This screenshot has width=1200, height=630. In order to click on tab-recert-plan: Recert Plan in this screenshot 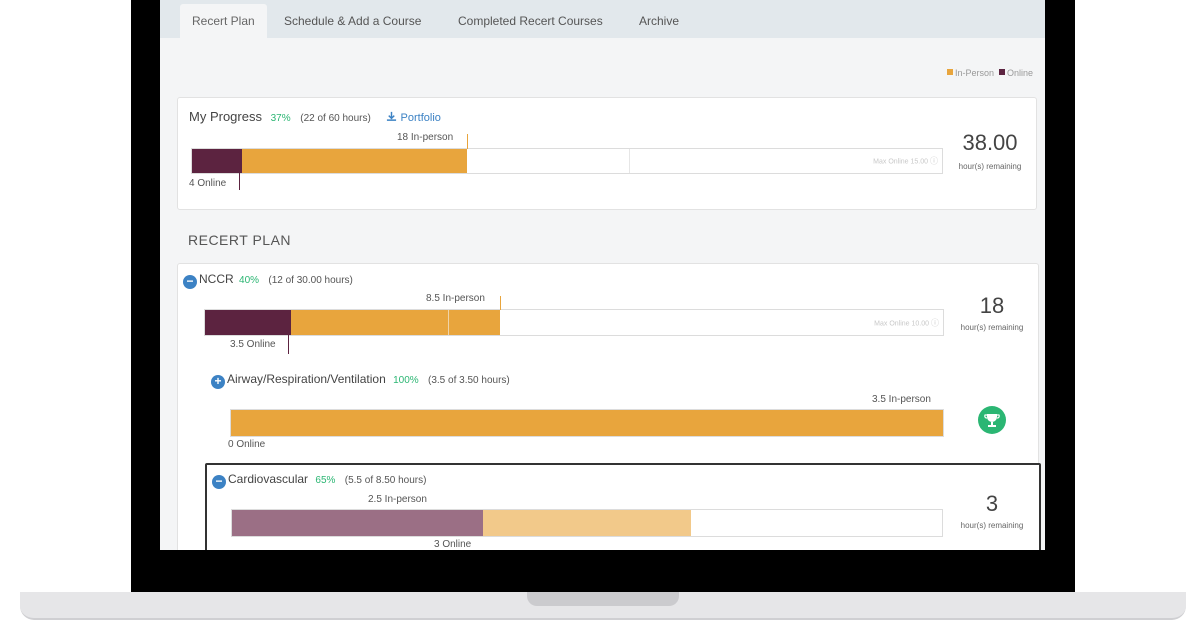, I will do `click(223, 21)`.